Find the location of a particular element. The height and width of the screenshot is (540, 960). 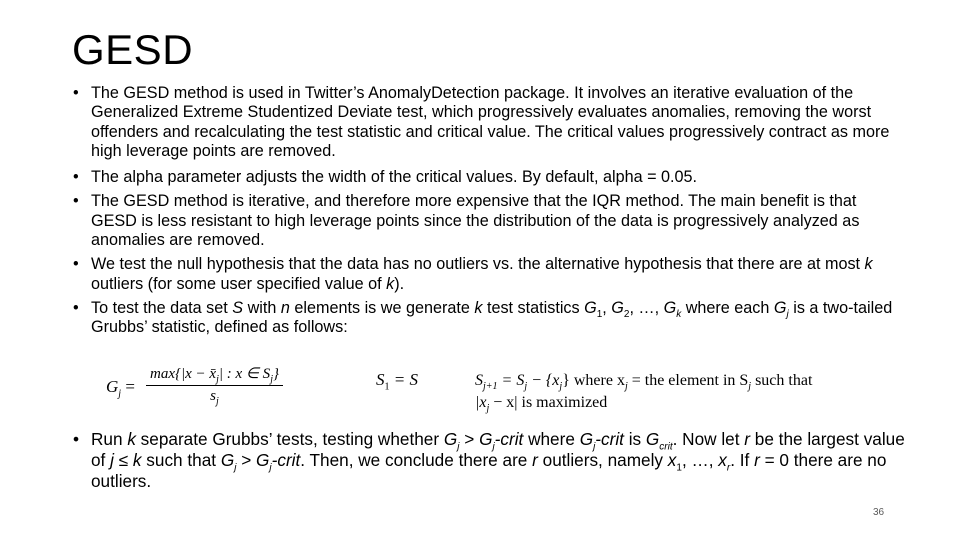

grubbs-formula: Gj = max{|x − x̄j| : x ∈ Sj} sj is located at coordinates (206, 389).